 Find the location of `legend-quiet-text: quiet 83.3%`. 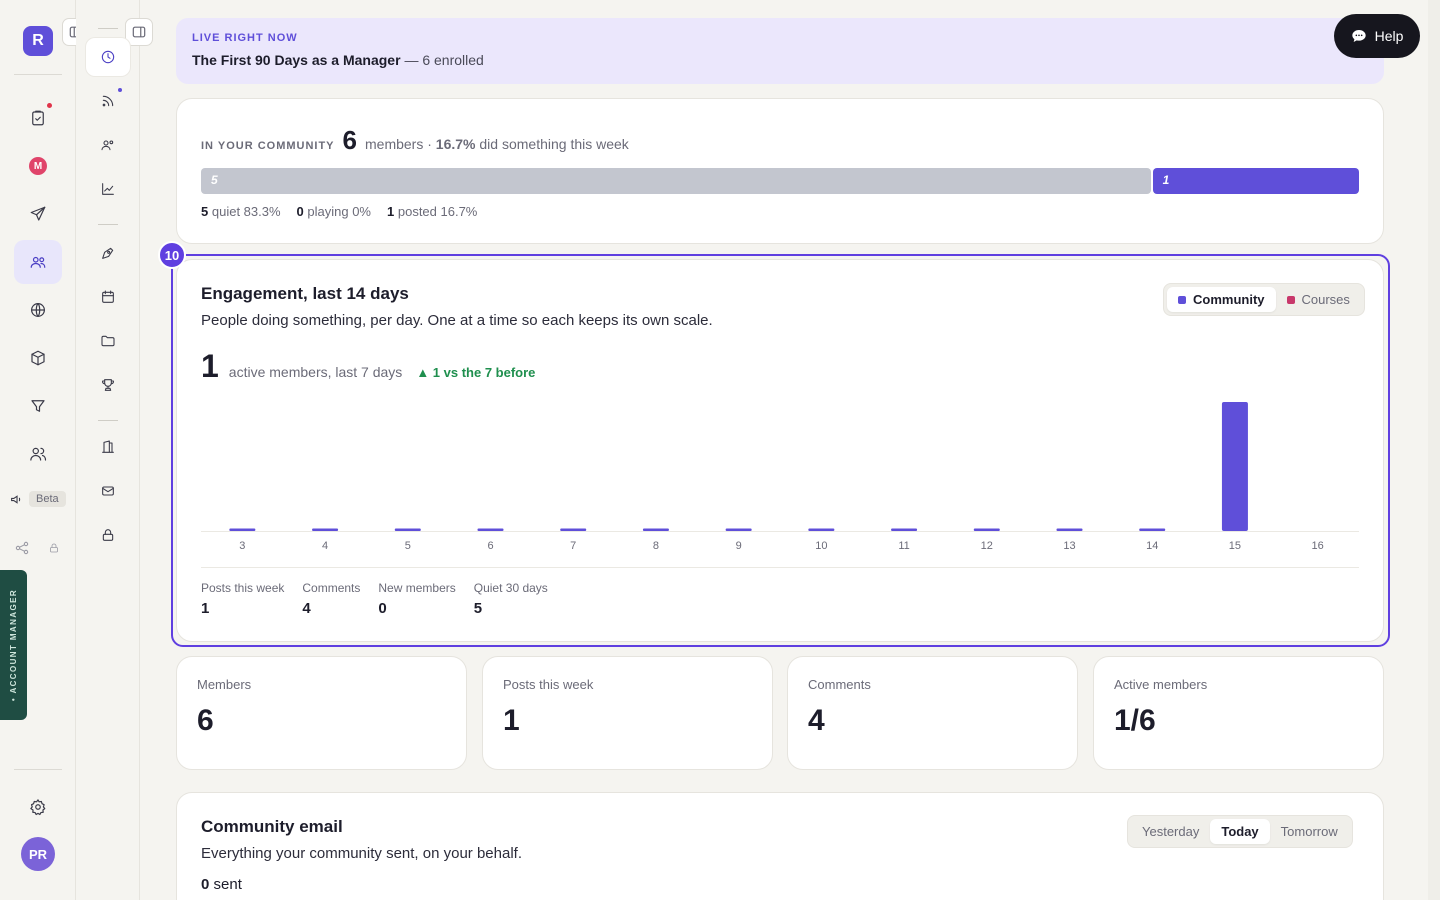

legend-quiet-text: quiet 83.3% is located at coordinates (246, 211).